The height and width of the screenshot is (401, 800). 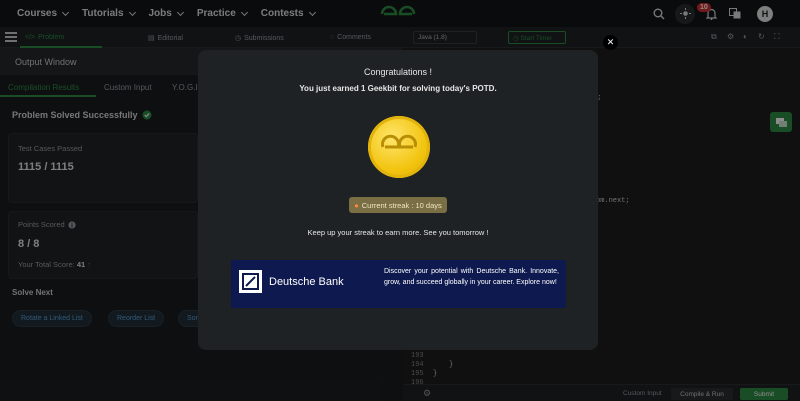 What do you see at coordinates (610, 42) in the screenshot?
I see `close-icon: ✕` at bounding box center [610, 42].